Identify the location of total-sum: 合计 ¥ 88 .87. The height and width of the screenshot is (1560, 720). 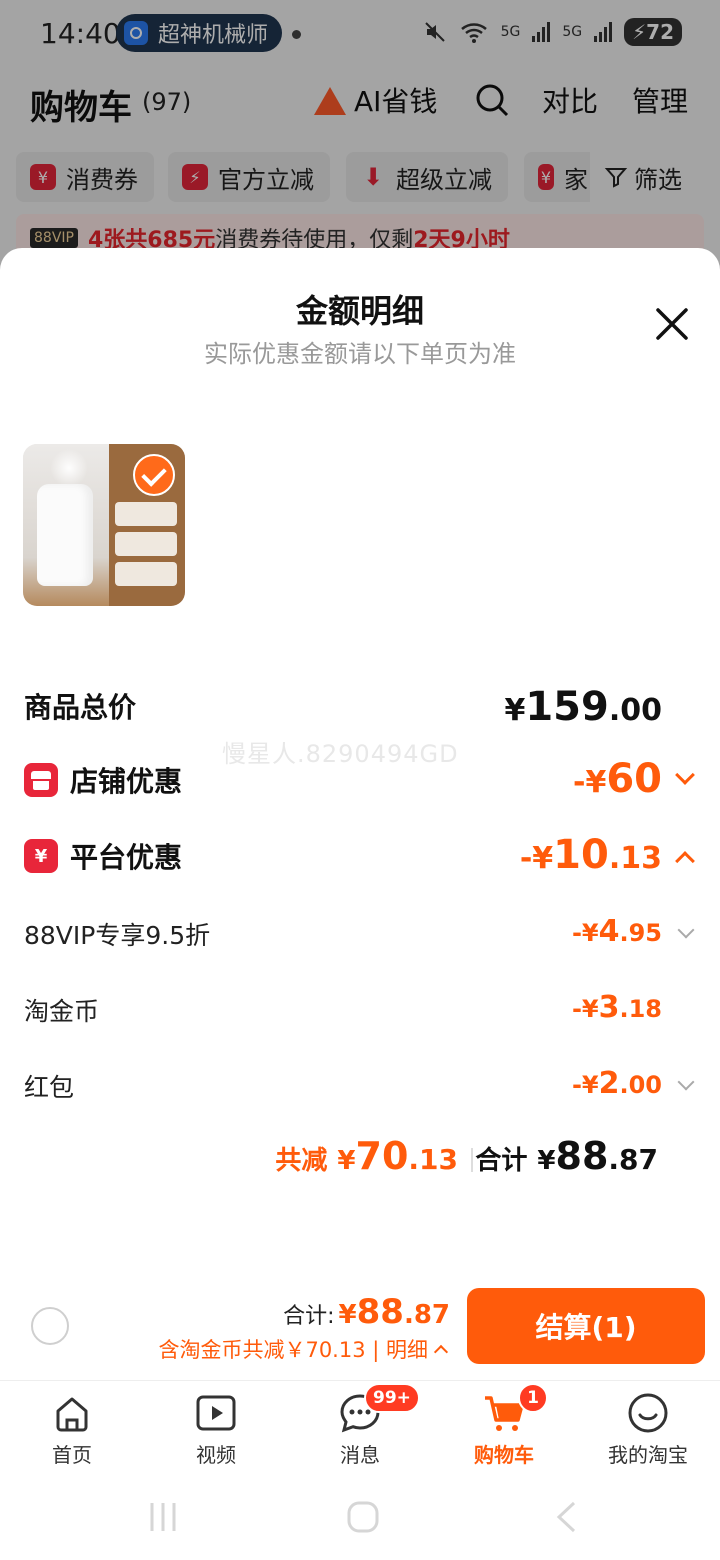
(566, 1156).